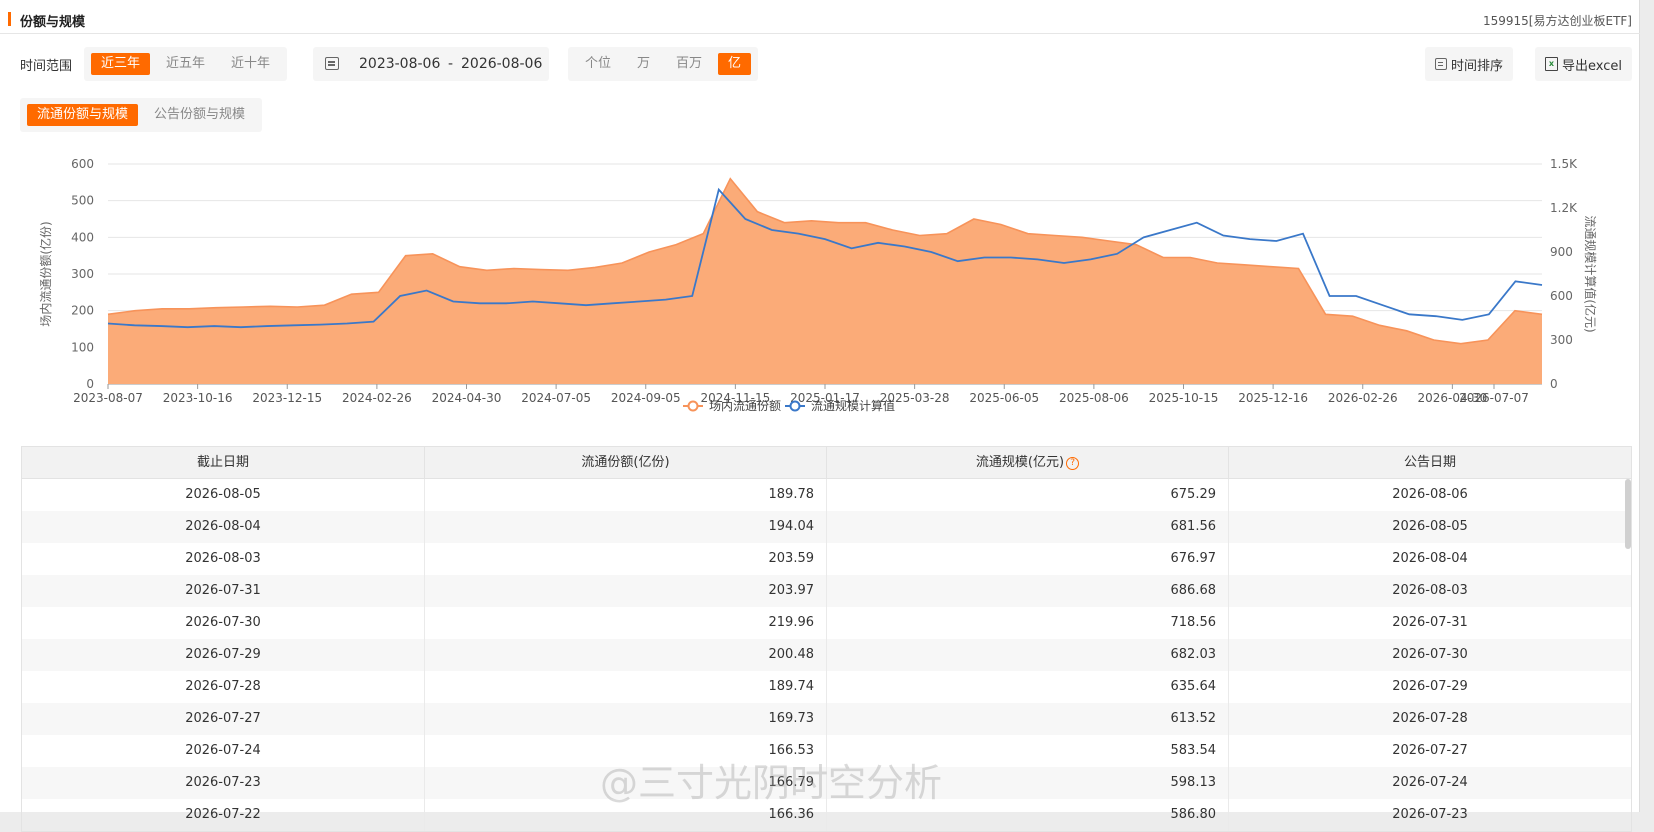  I want to click on cell-end-date: 2026-08-03, so click(223, 559).